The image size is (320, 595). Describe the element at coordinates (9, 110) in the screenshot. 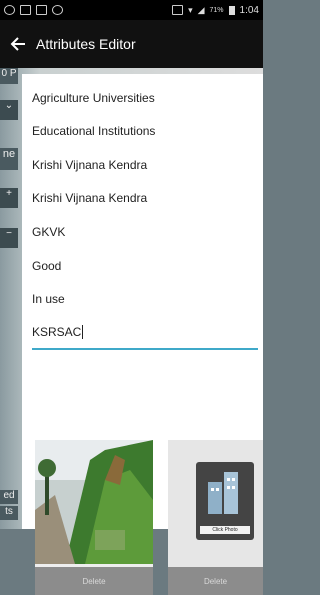

I see `bg-chevron: ⌄` at that location.